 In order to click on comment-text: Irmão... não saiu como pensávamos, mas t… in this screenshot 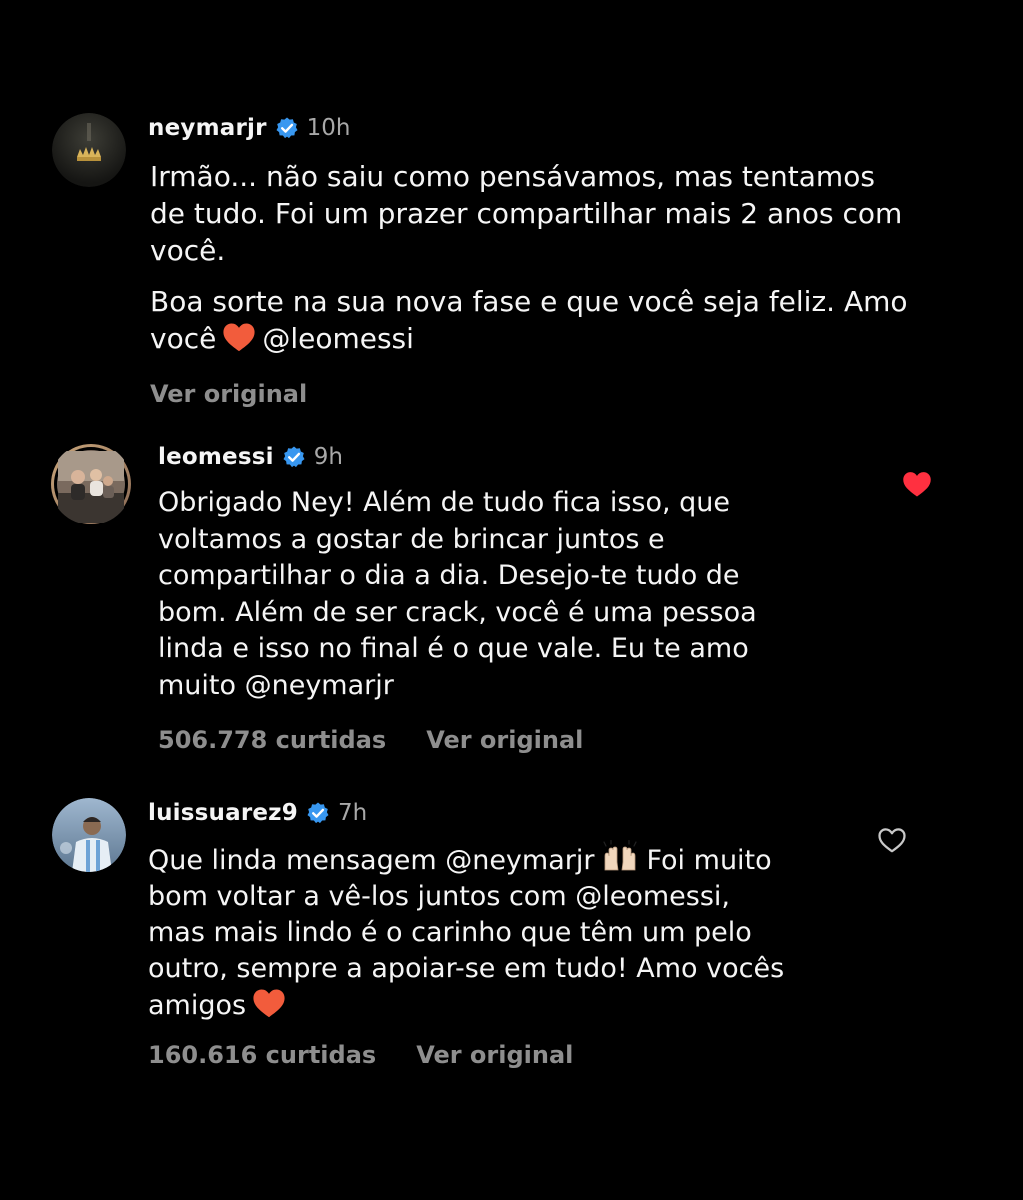, I will do `click(526, 213)`.